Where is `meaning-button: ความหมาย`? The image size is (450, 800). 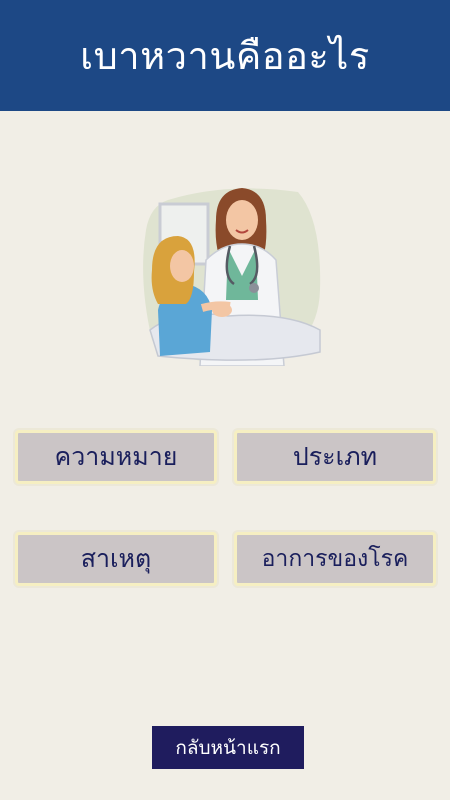
meaning-button: ความหมาย is located at coordinates (116, 457).